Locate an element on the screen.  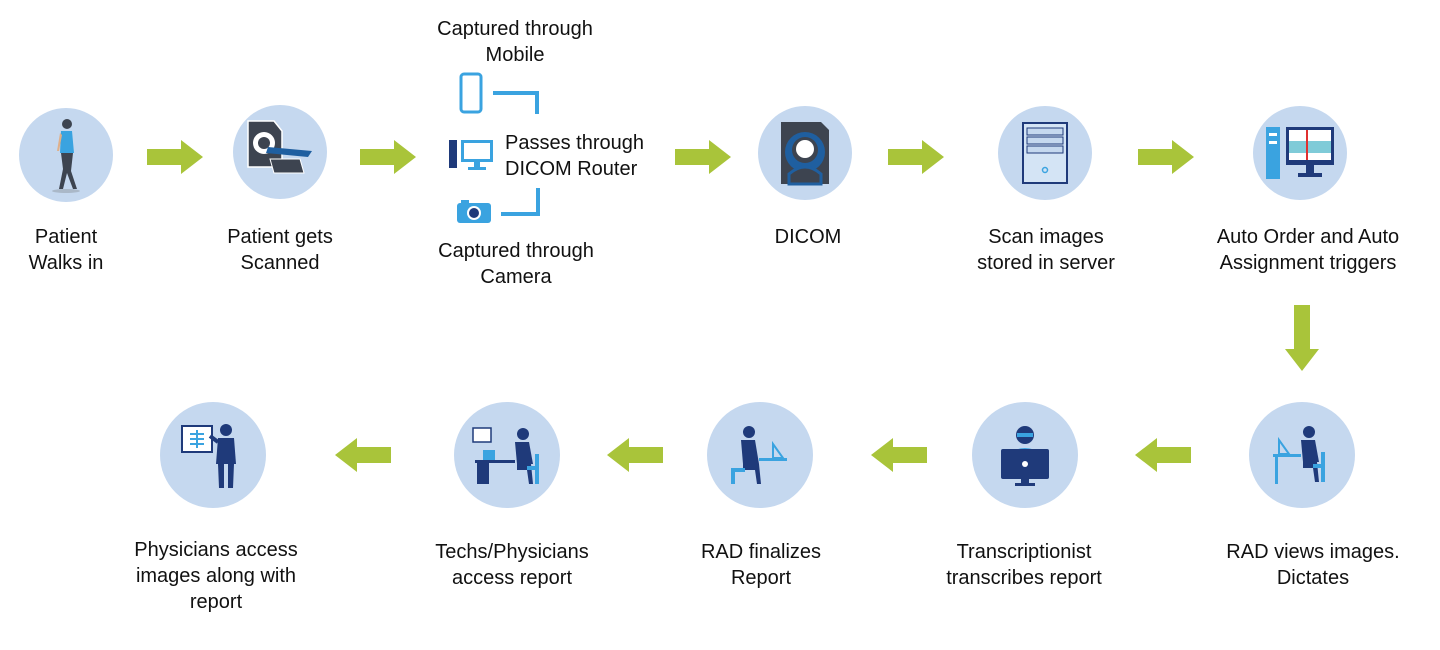
step-label: Patient Walks in is located at coordinates (66, 250).